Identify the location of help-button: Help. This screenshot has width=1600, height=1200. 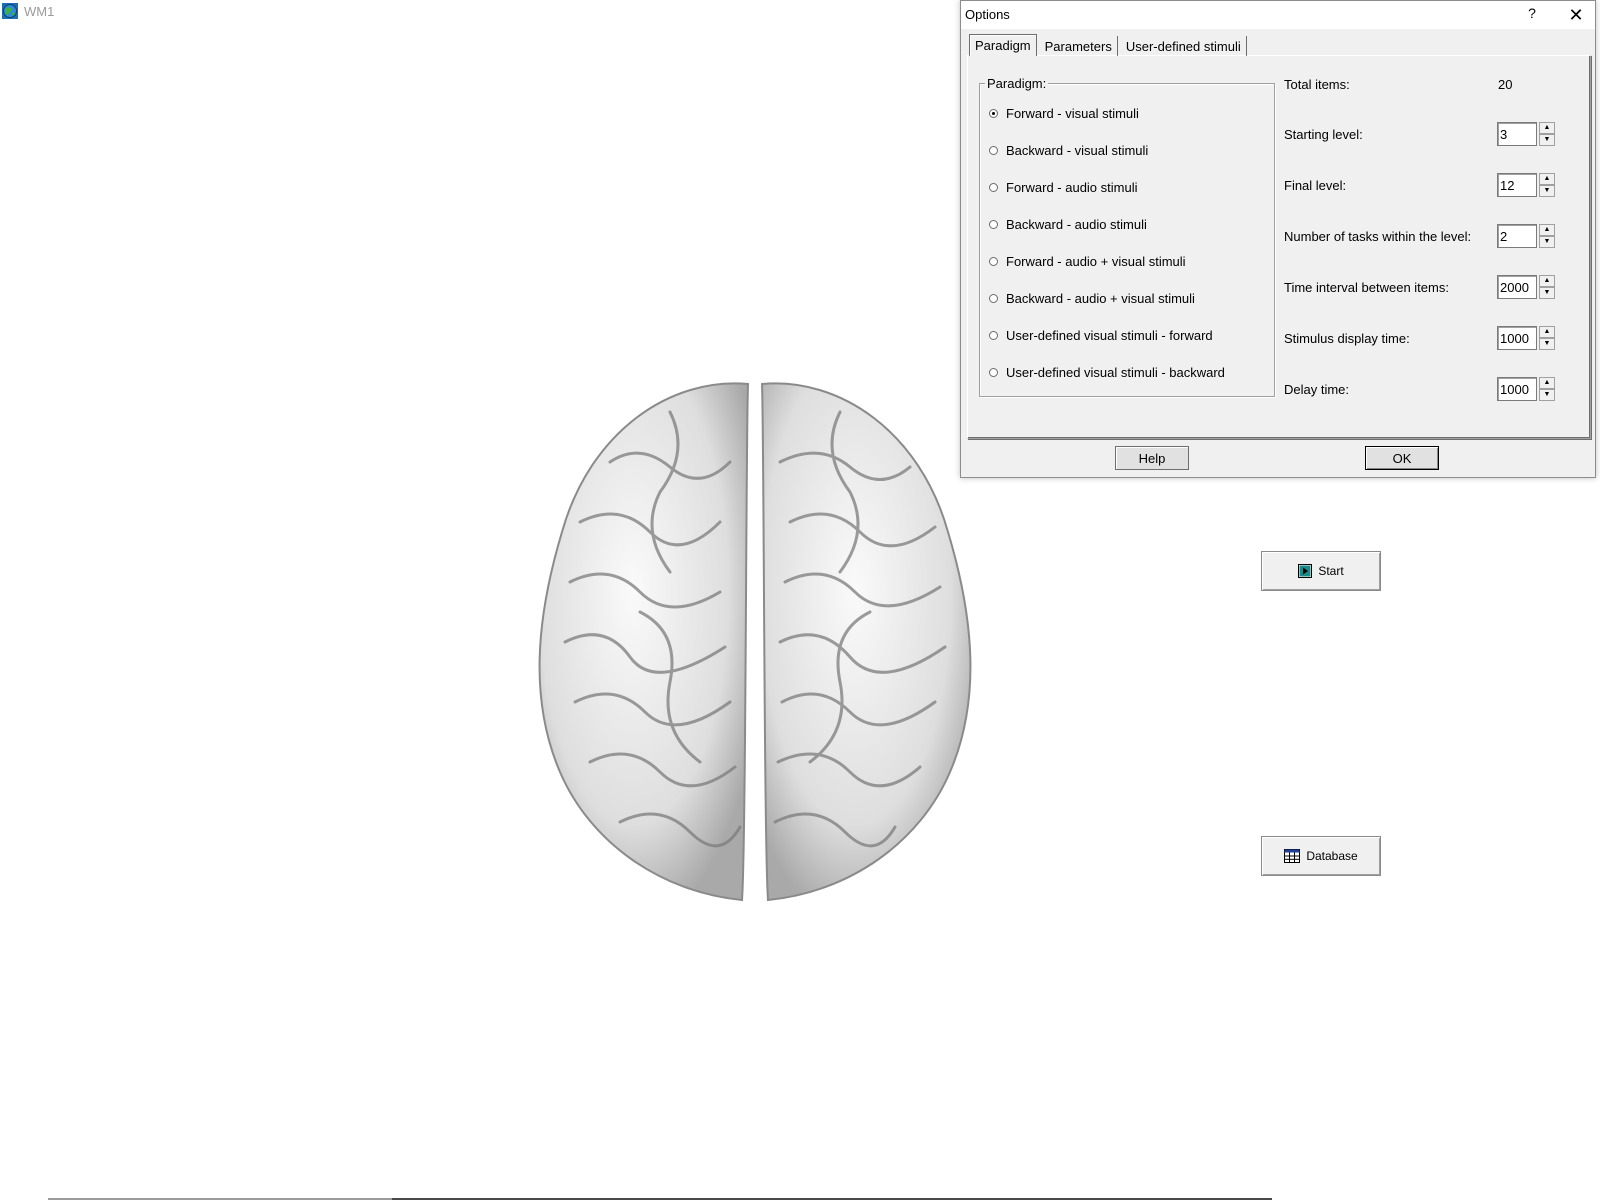
(1152, 458).